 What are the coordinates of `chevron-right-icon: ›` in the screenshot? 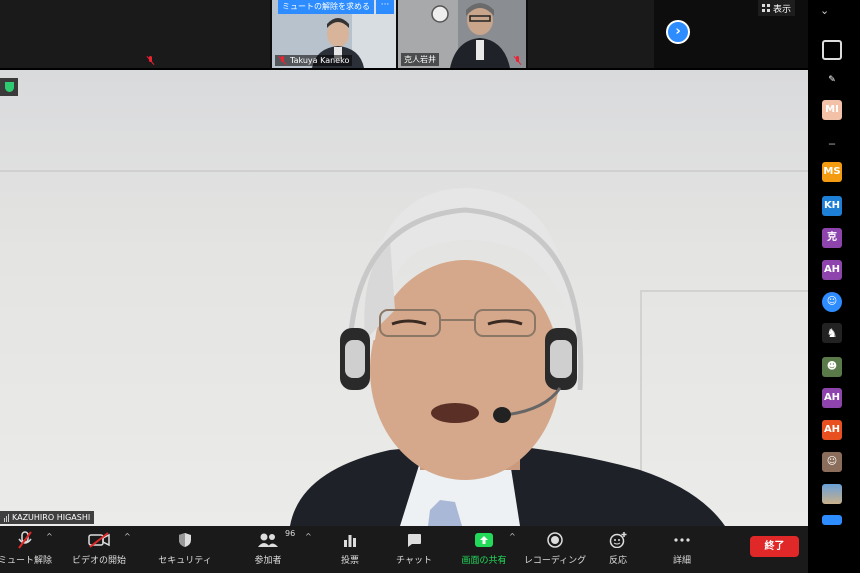 It's located at (678, 31).